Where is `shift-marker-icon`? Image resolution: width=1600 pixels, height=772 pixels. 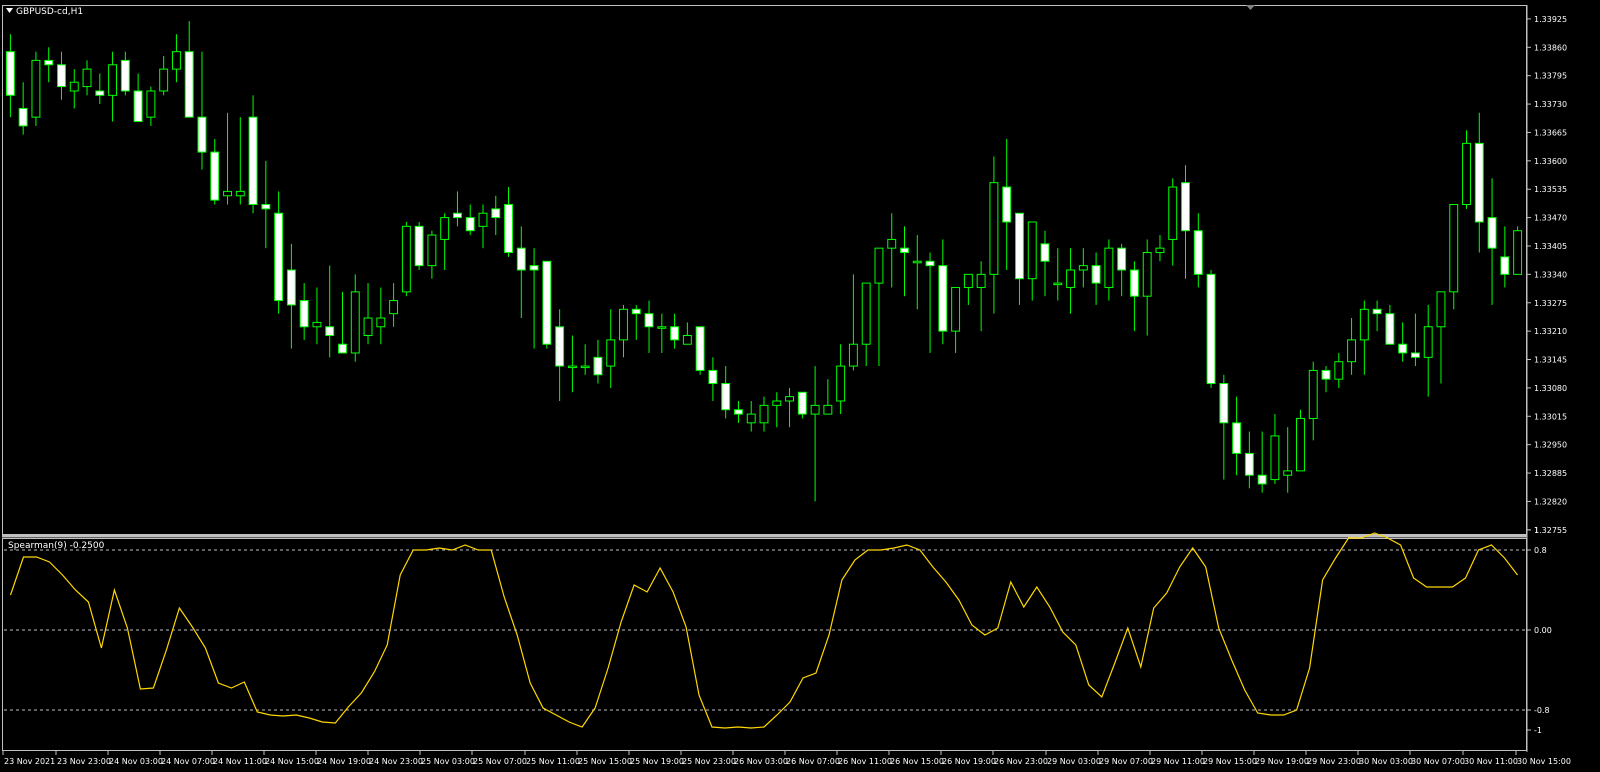
shift-marker-icon is located at coordinates (1250, 7).